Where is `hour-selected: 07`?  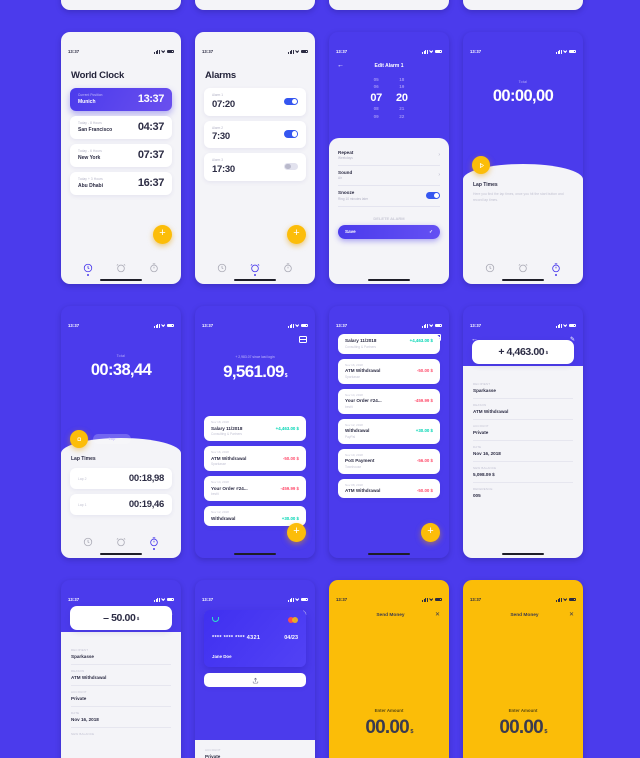 hour-selected: 07 is located at coordinates (376, 98).